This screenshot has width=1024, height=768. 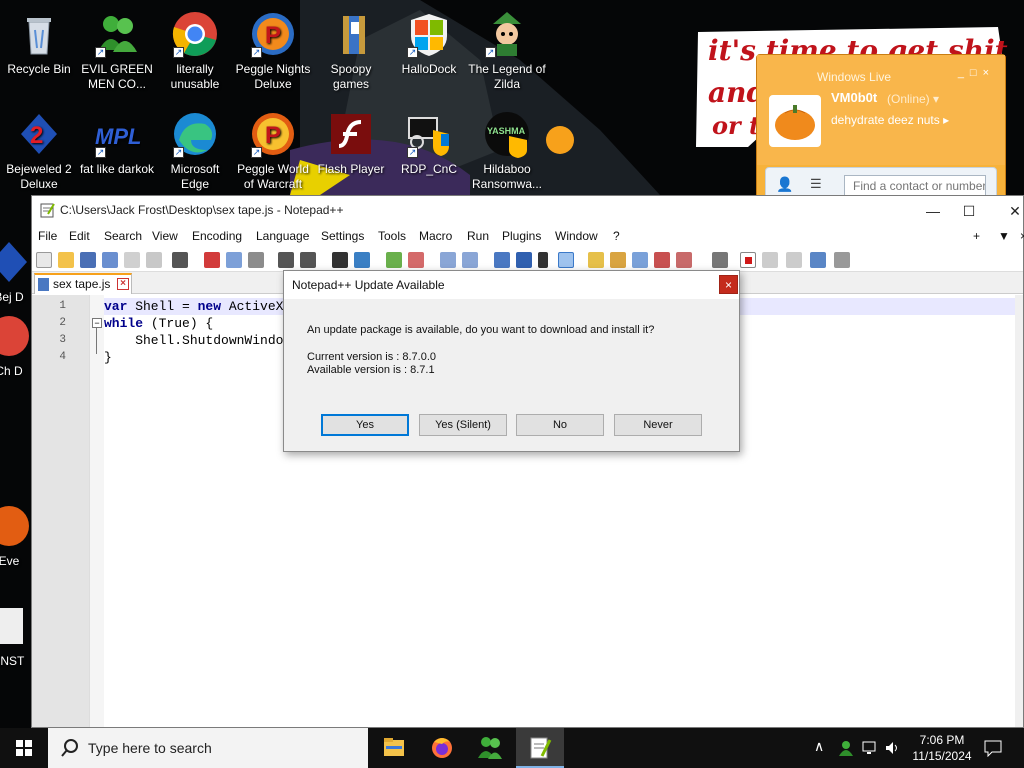 What do you see at coordinates (543, 260) in the screenshot?
I see `chevron-down-icon` at bounding box center [543, 260].